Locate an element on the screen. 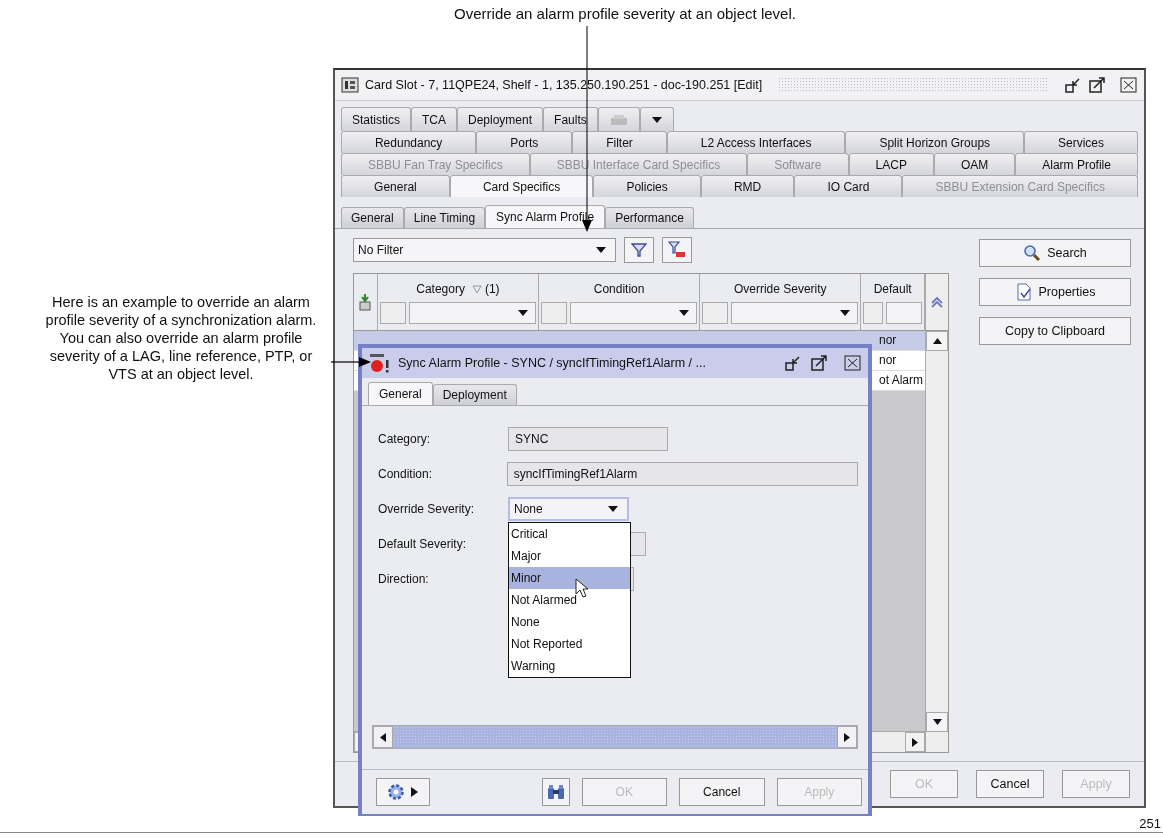 The width and height of the screenshot is (1163, 838). tab: Policies is located at coordinates (647, 186).